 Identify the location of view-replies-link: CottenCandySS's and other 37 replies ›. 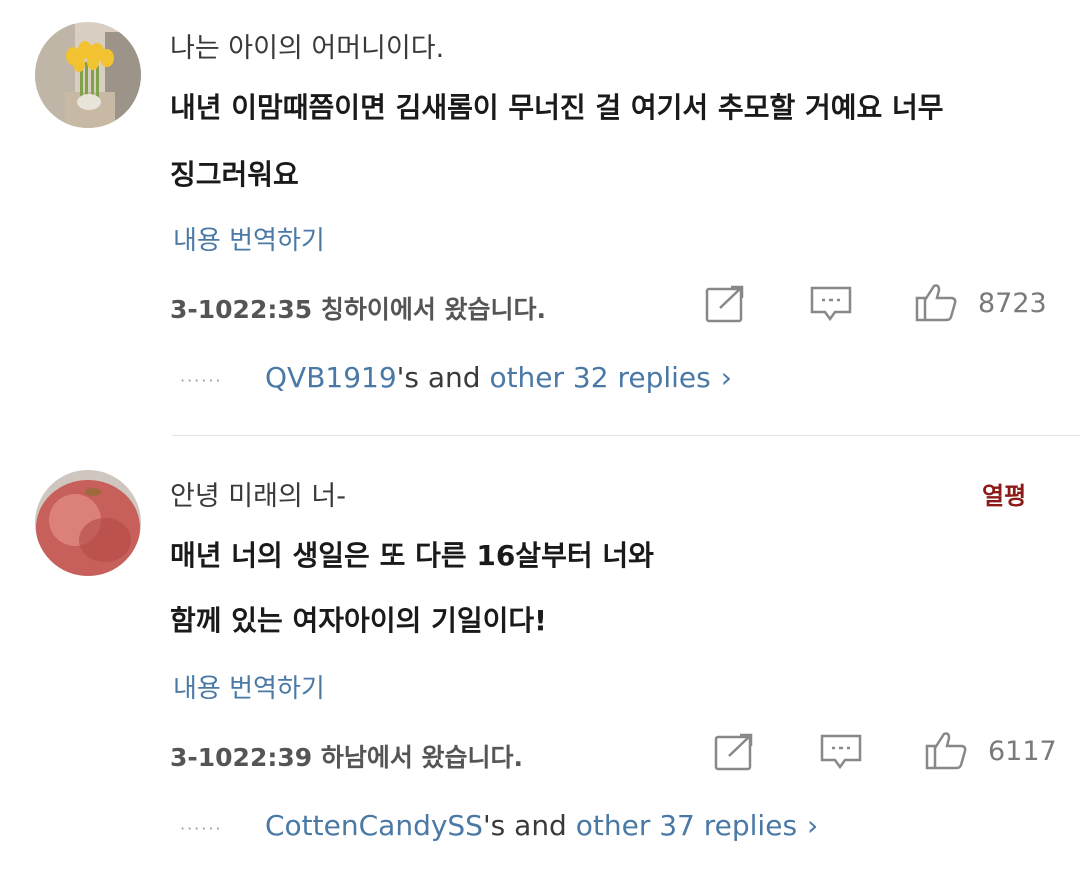
(541, 825).